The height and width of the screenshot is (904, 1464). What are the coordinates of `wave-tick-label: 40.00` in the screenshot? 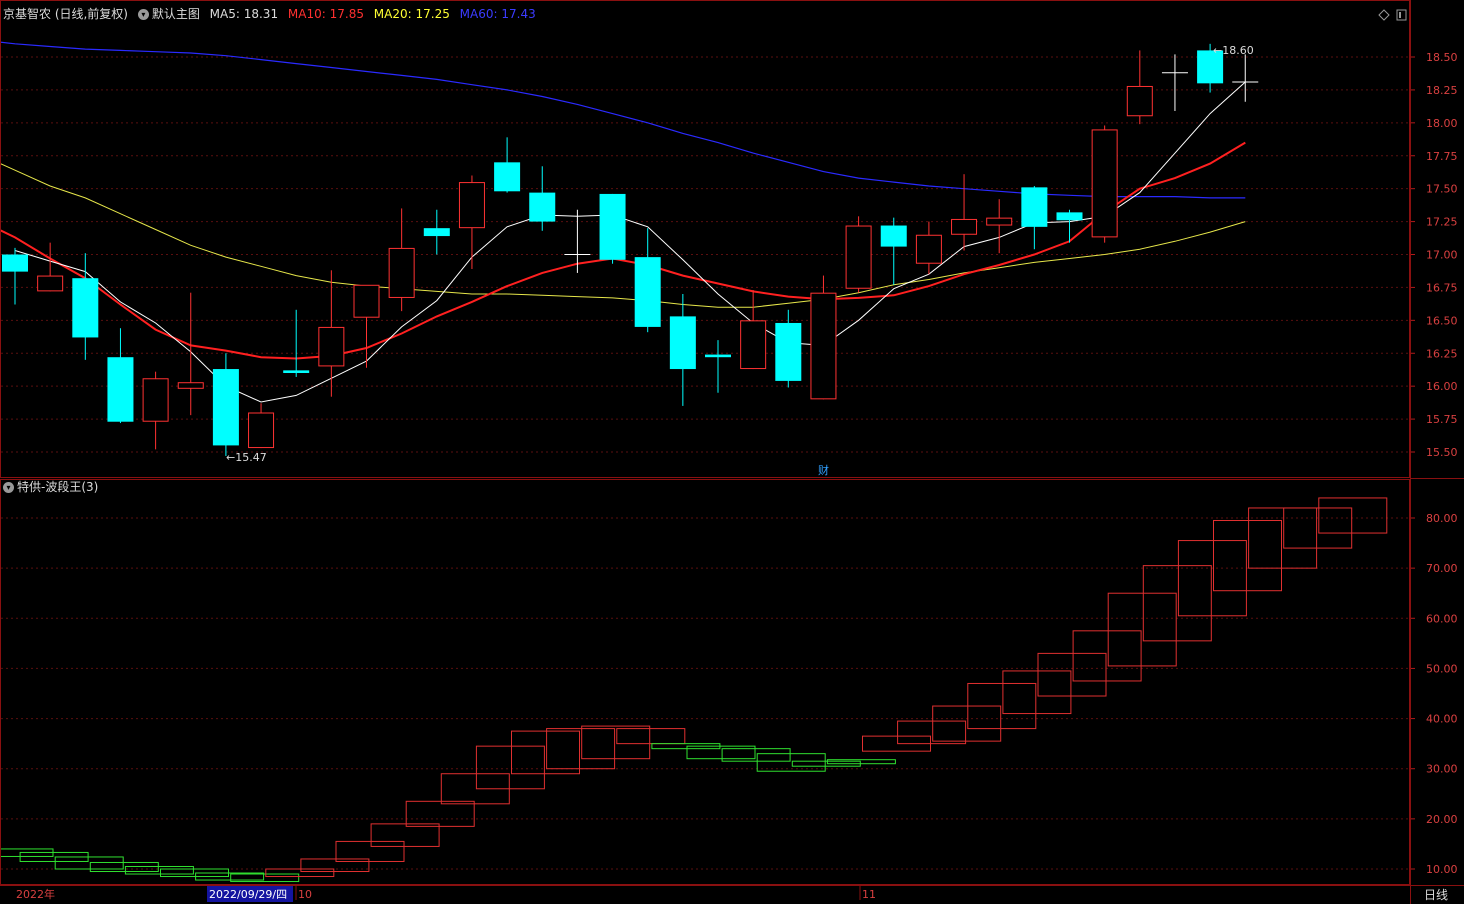 It's located at (1442, 719).